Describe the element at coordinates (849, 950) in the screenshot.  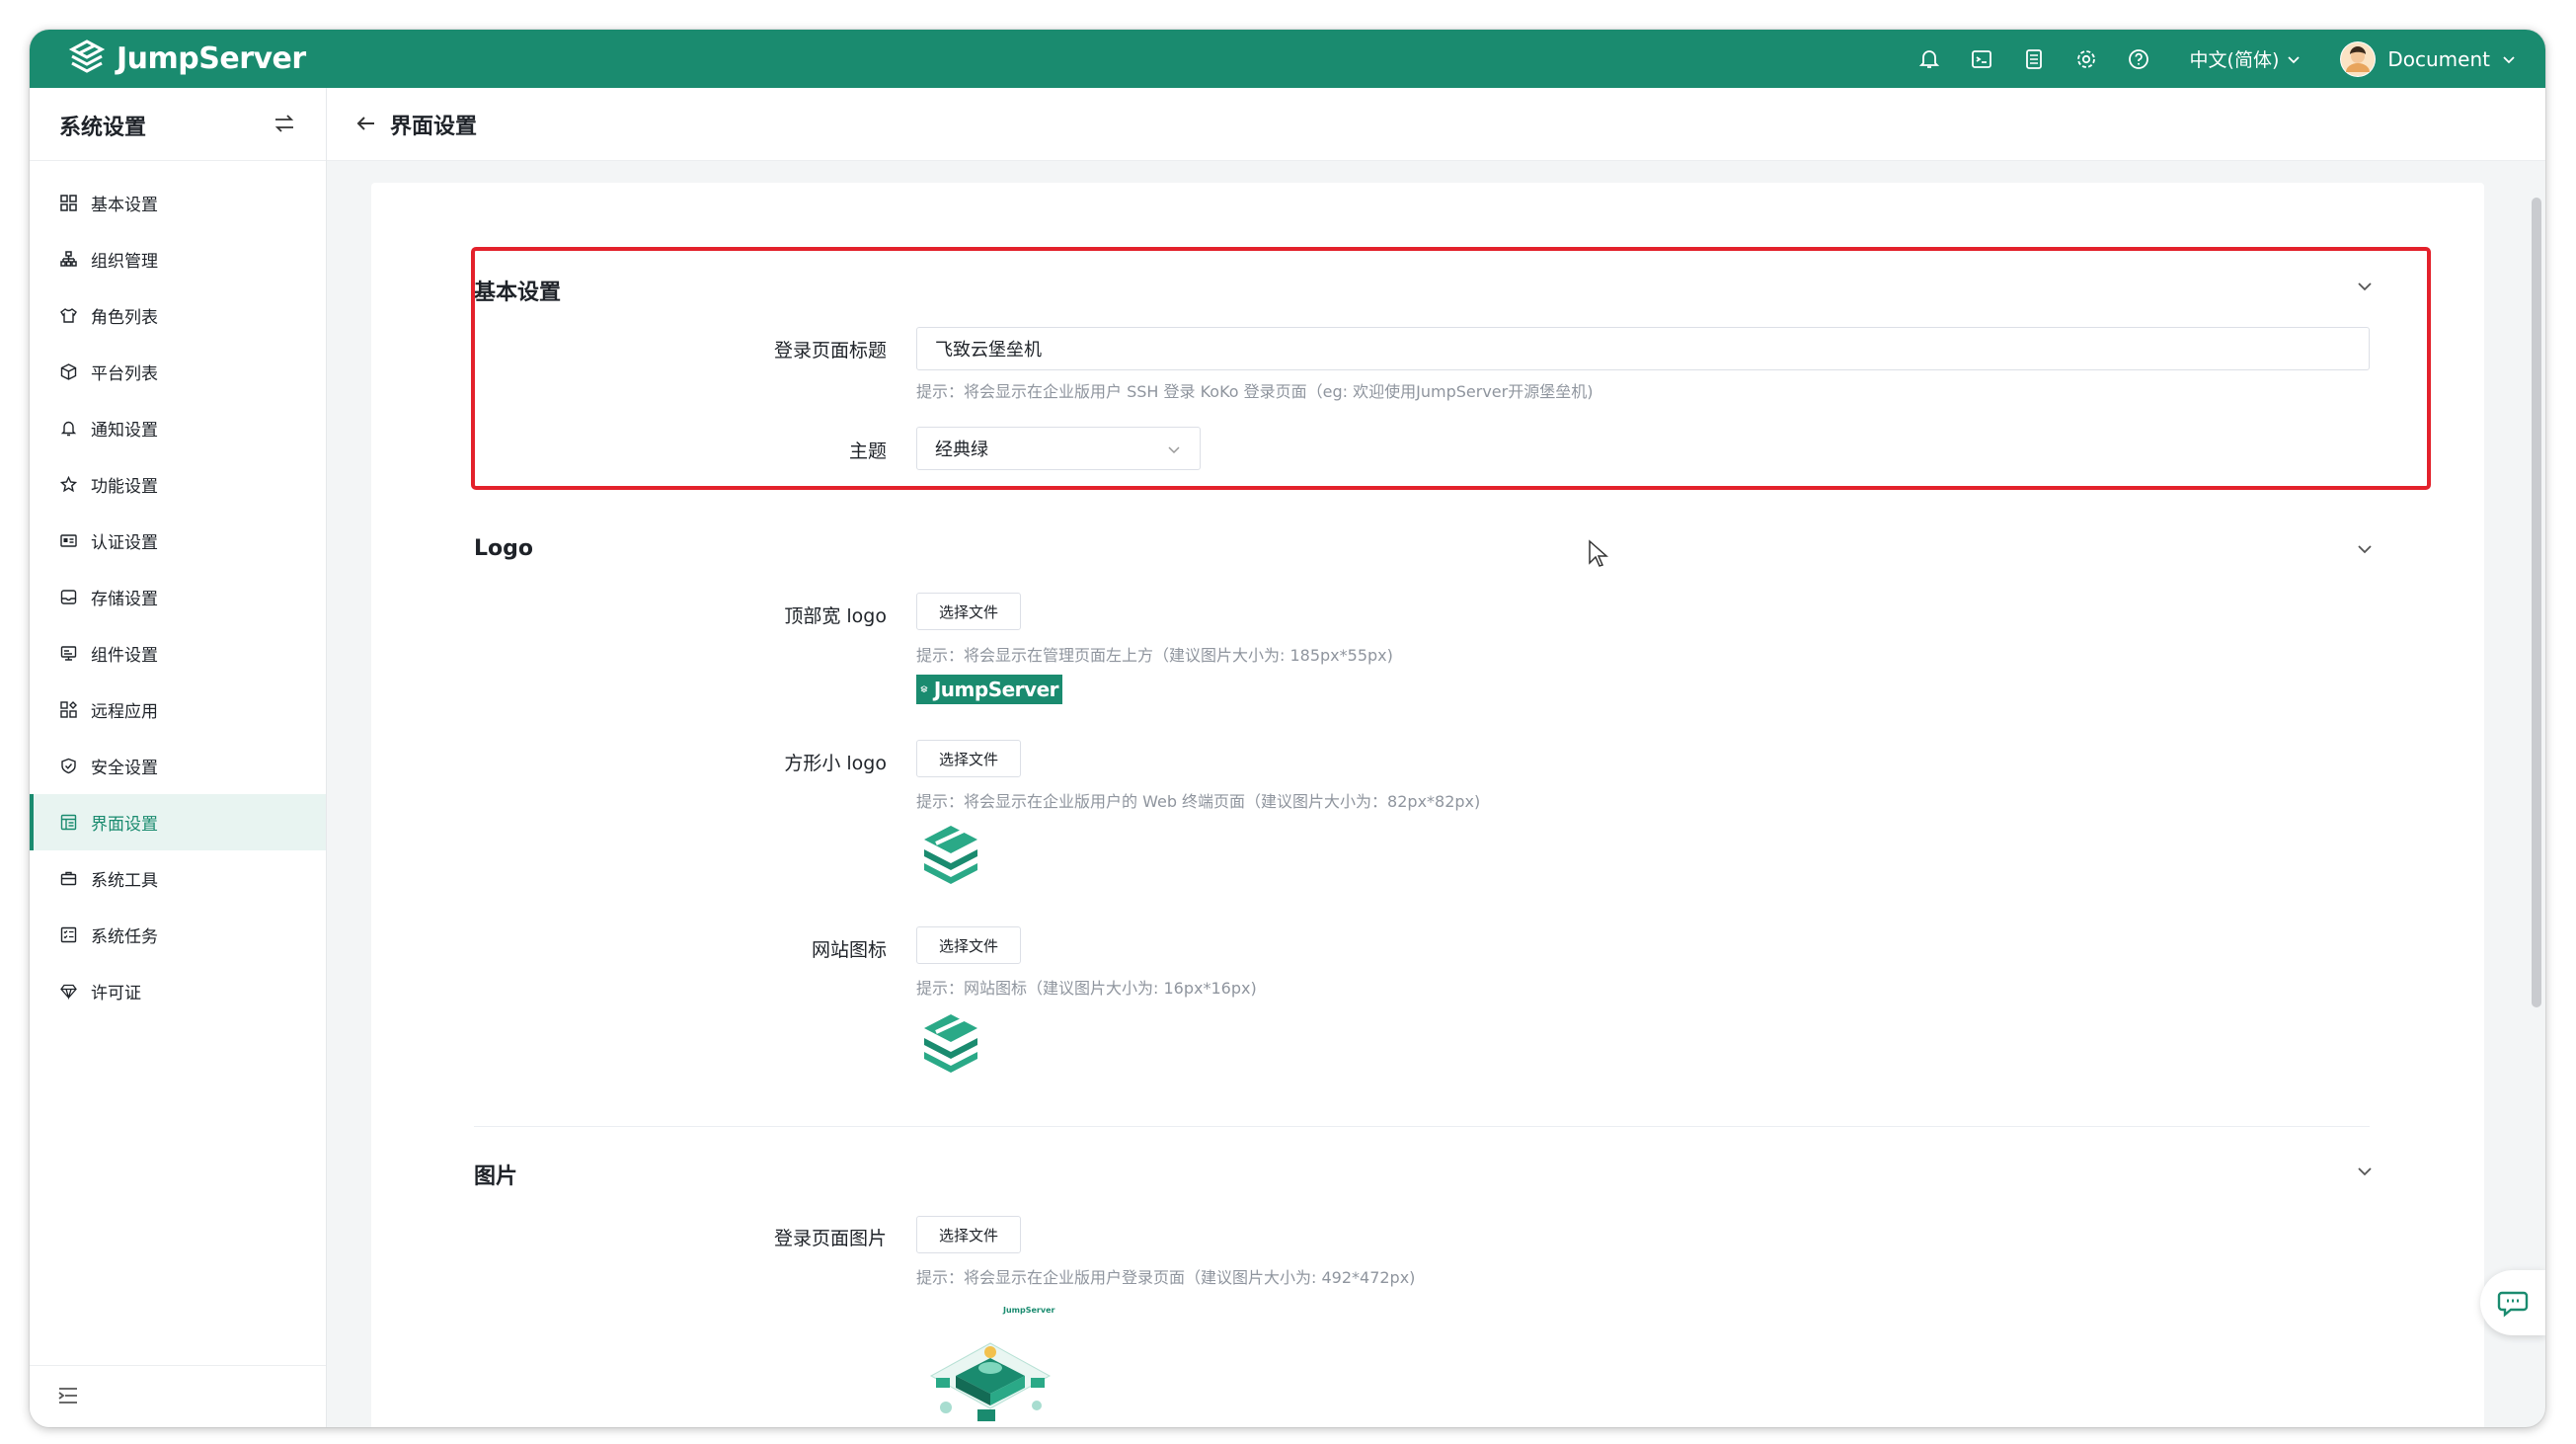
I see `favicon-label: 网站图标` at that location.